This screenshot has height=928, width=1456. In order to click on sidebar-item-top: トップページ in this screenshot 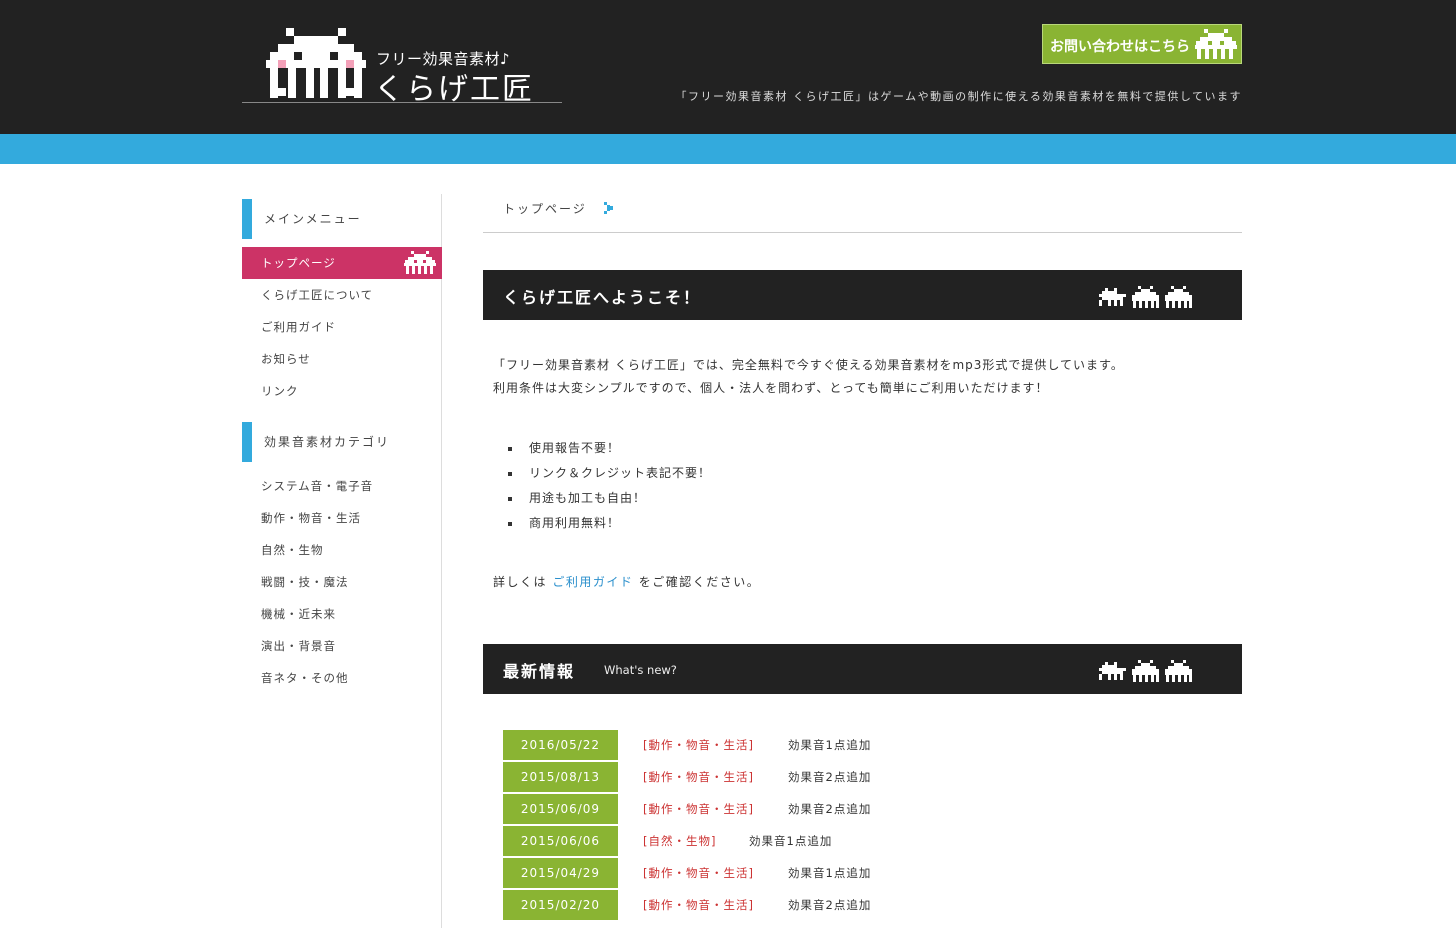, I will do `click(342, 263)`.